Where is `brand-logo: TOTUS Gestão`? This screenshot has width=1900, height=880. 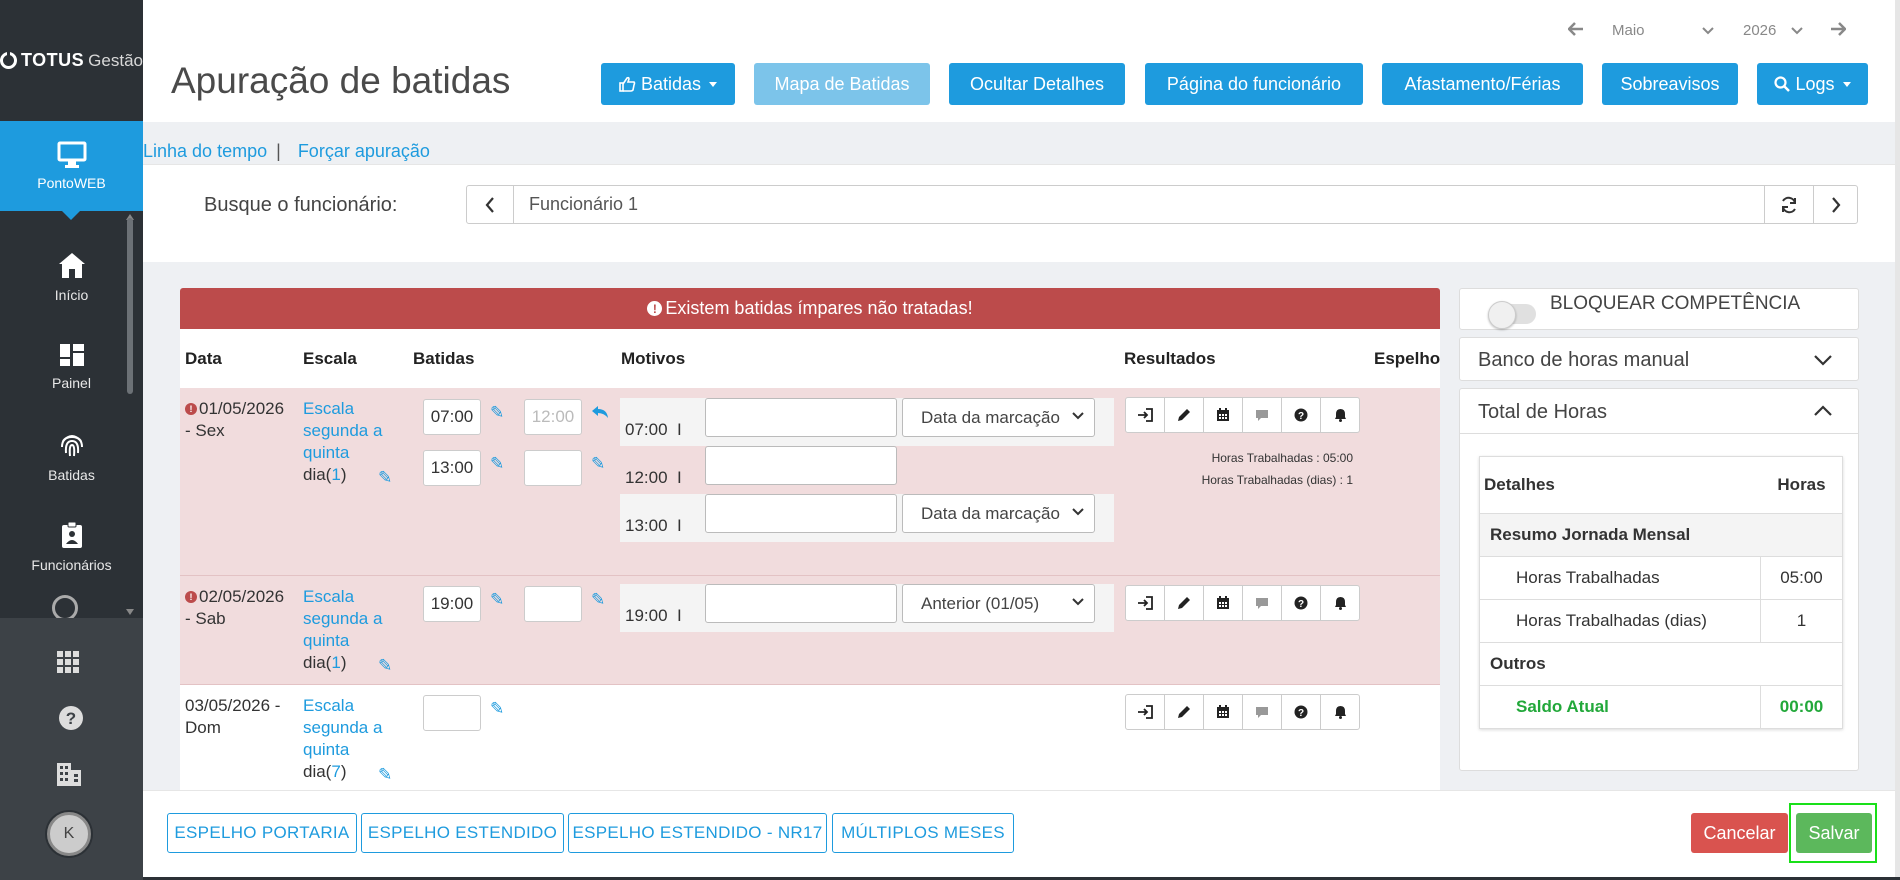
brand-logo: TOTUS Gestão is located at coordinates (71, 60).